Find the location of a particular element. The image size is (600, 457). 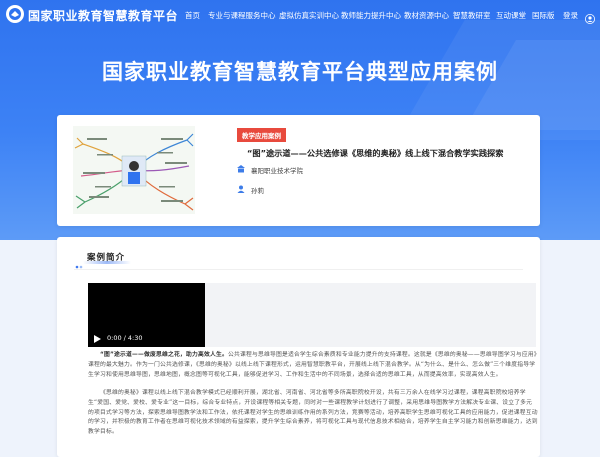

author-name: 孙莉 is located at coordinates (257, 191).